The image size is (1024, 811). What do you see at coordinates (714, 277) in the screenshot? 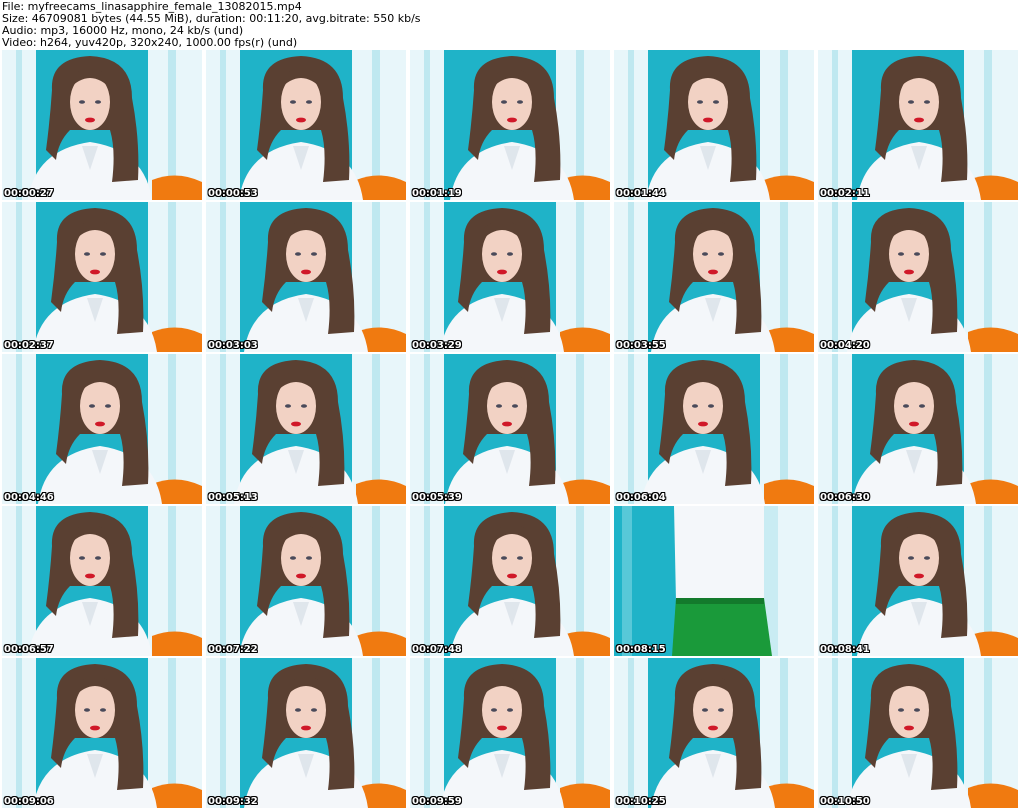
I see `video-thumbnail: 00:03:55` at bounding box center [714, 277].